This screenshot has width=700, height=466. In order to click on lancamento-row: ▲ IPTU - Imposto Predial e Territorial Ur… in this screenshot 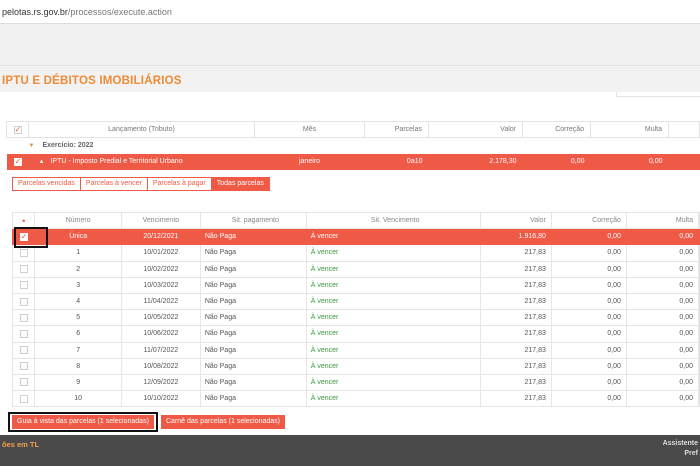, I will do `click(353, 161)`.